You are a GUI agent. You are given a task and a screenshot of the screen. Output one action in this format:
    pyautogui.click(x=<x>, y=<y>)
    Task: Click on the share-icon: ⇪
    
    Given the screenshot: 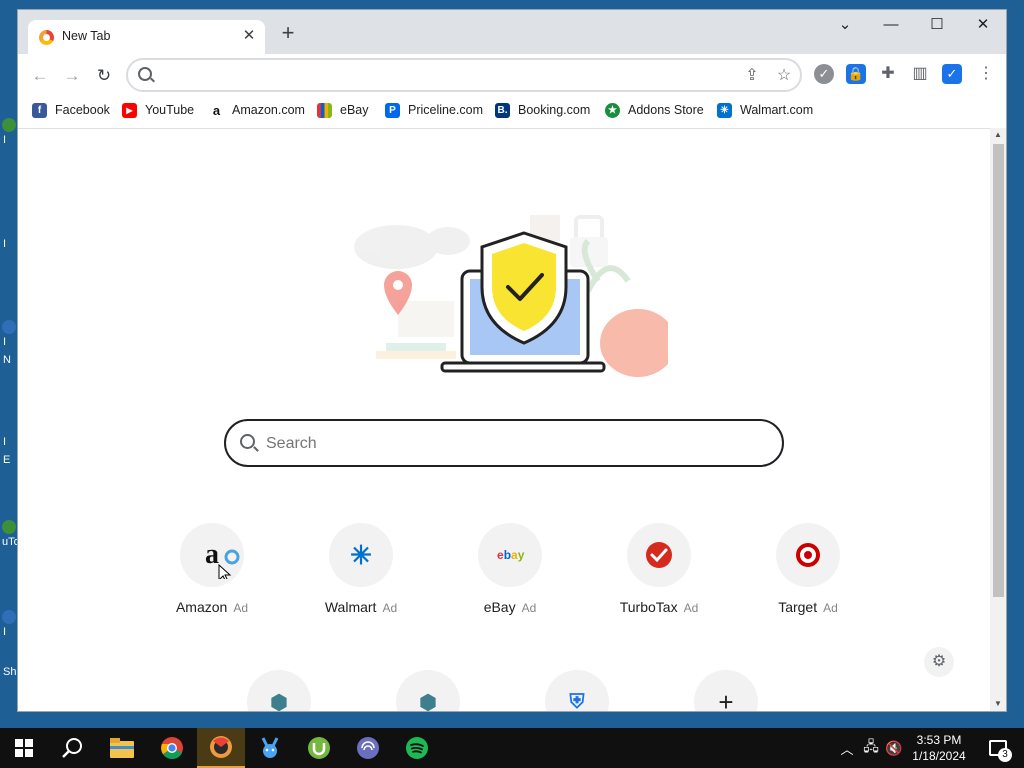 What is the action you would take?
    pyautogui.click(x=752, y=76)
    